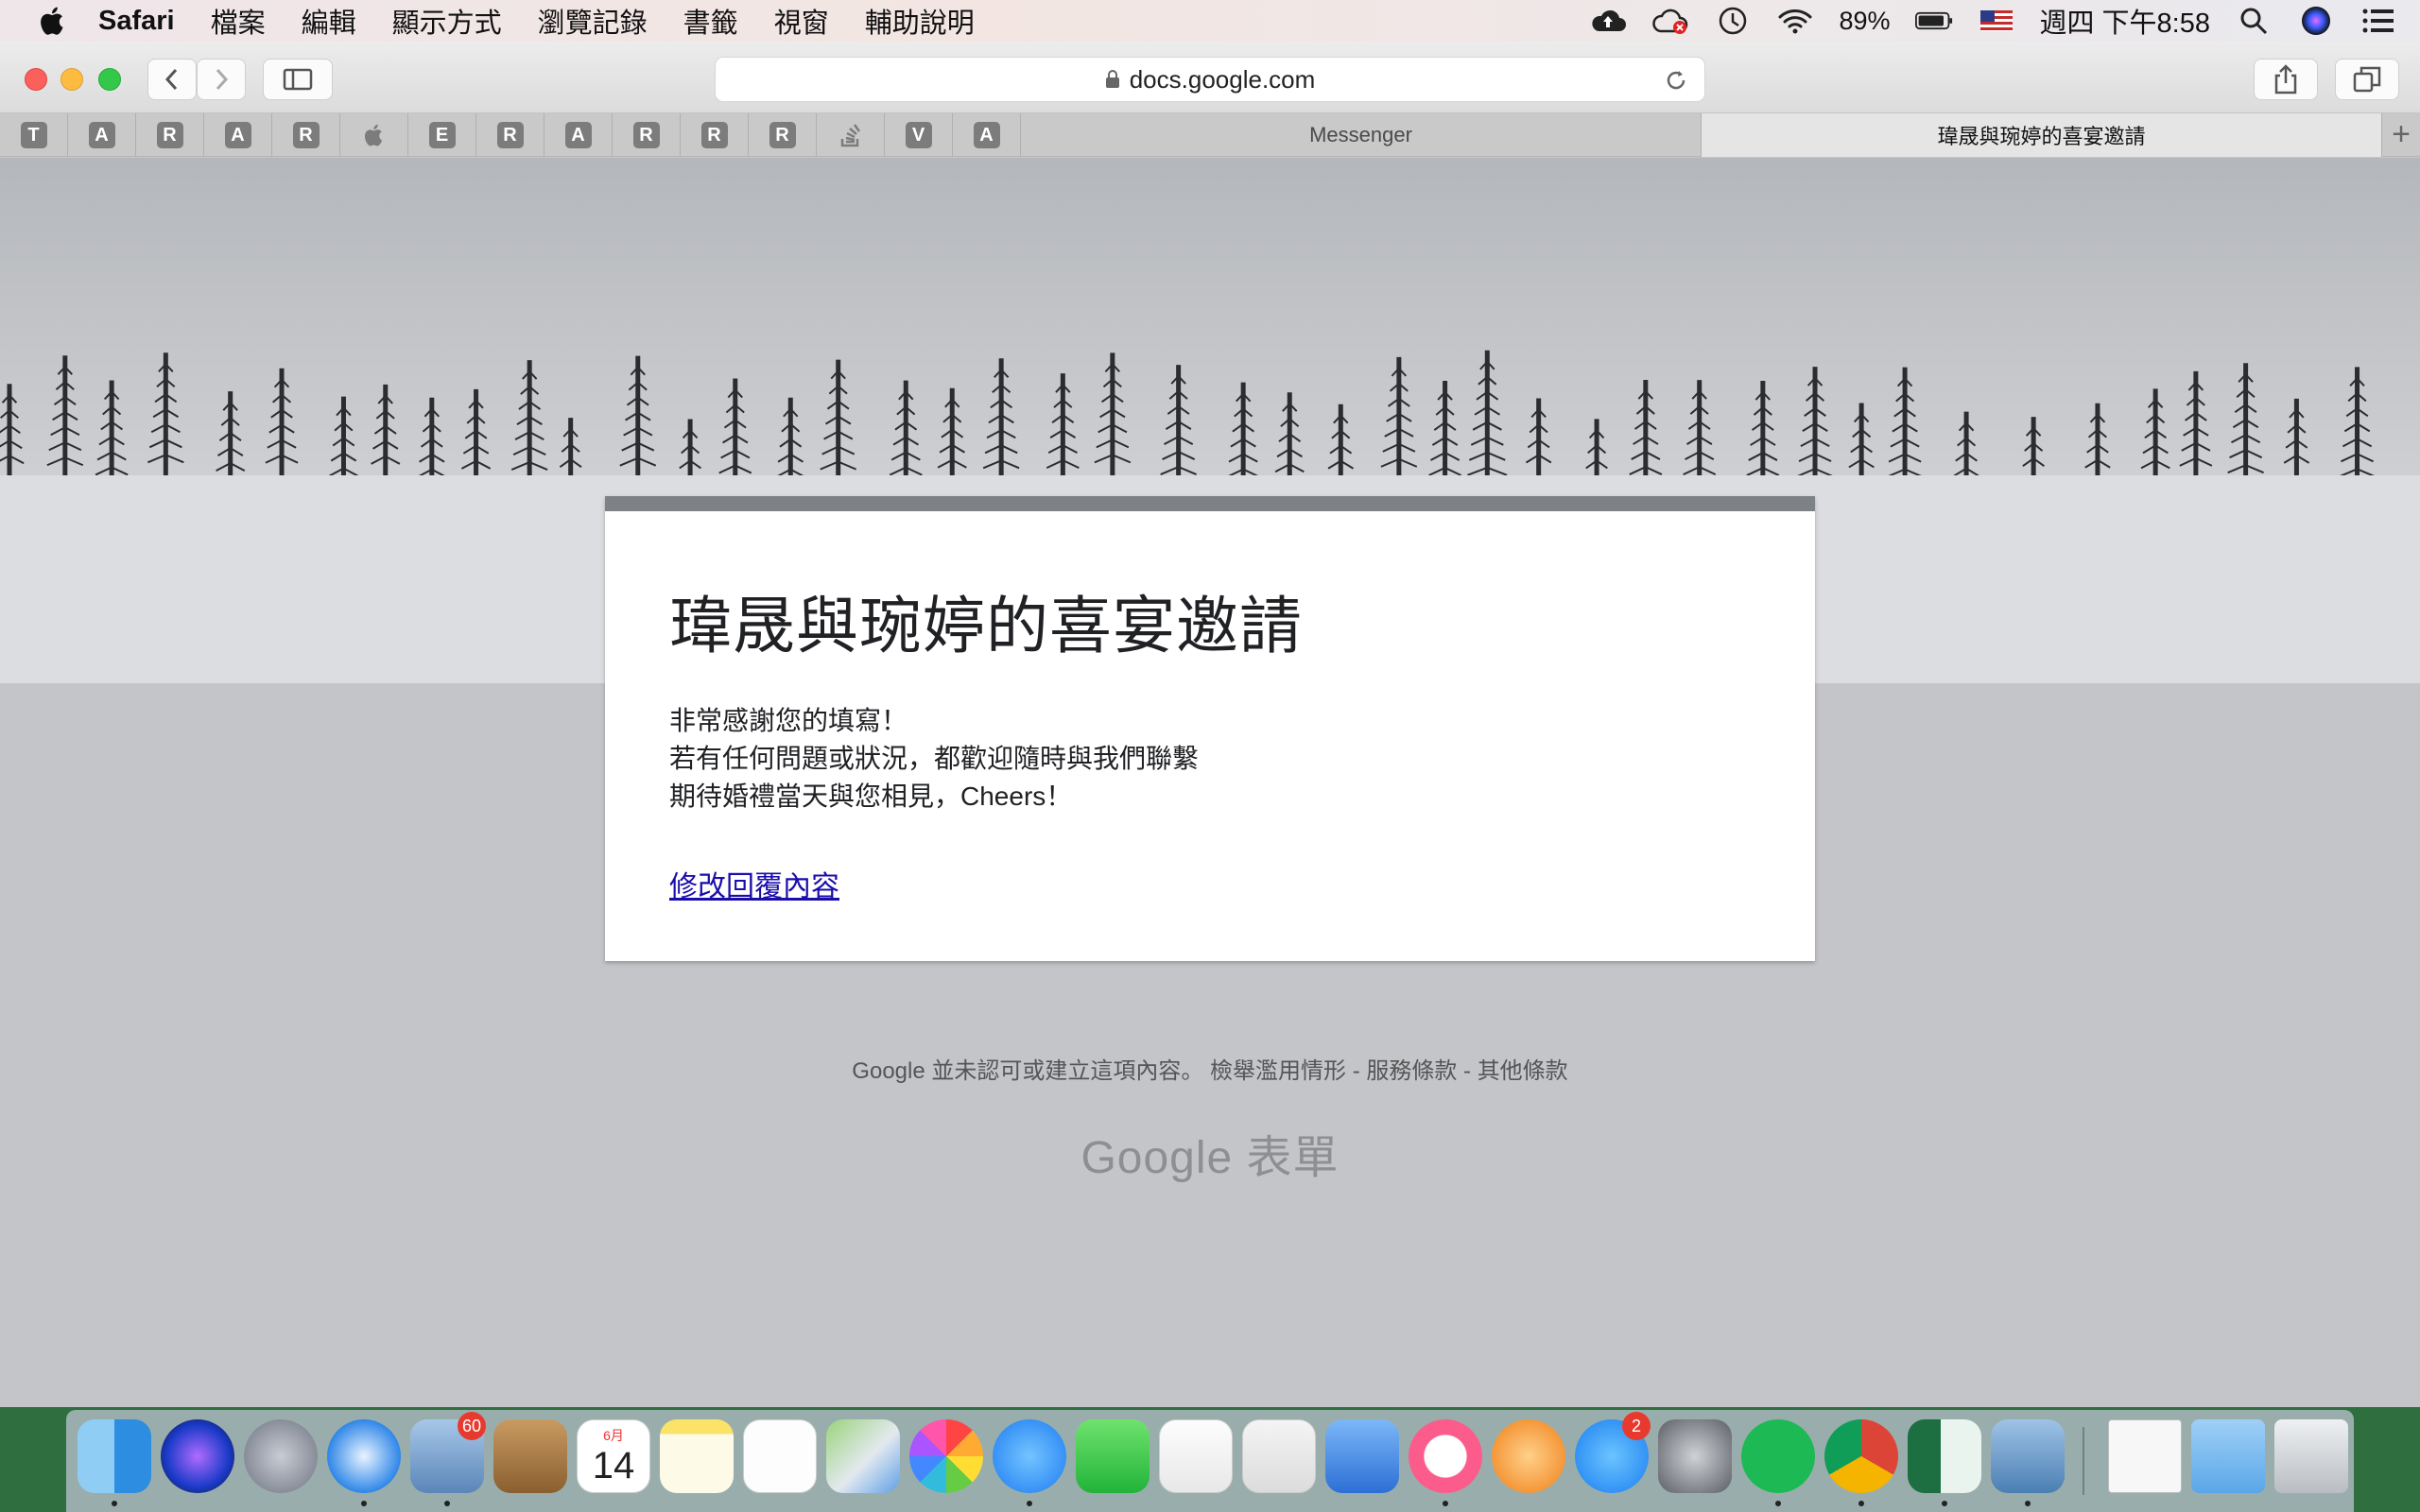 The width and height of the screenshot is (2420, 1512). I want to click on app-store-update-badge: 2, so click(1637, 1426).